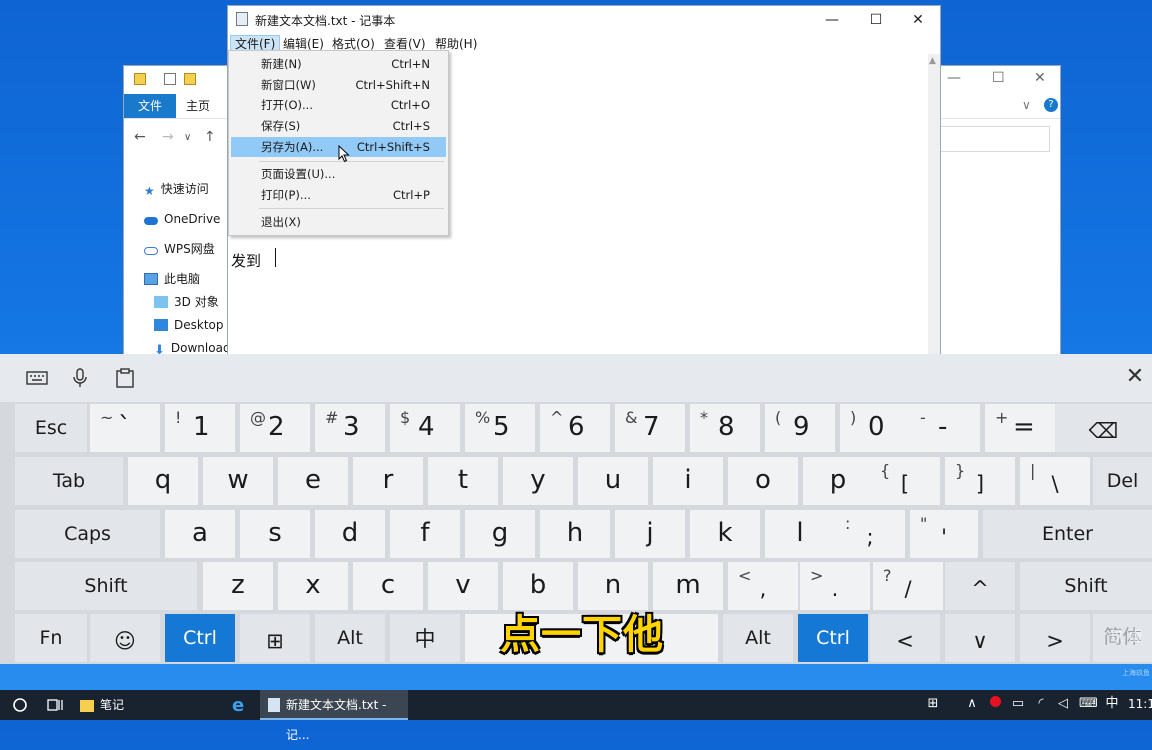 This screenshot has height=750, width=1152. What do you see at coordinates (102, 705) in the screenshot?
I see `taskbar-item-notes: 笔记` at bounding box center [102, 705].